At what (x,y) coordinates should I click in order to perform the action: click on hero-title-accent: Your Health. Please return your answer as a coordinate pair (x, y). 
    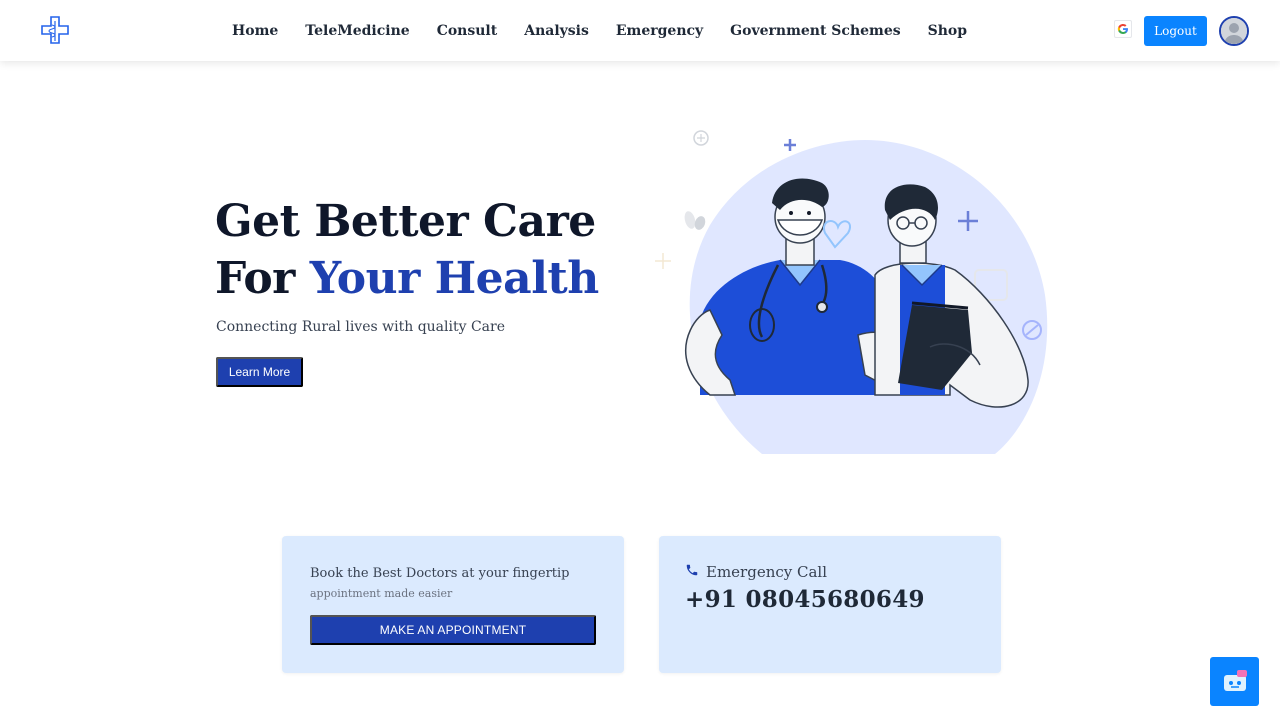
    Looking at the image, I should click on (454, 278).